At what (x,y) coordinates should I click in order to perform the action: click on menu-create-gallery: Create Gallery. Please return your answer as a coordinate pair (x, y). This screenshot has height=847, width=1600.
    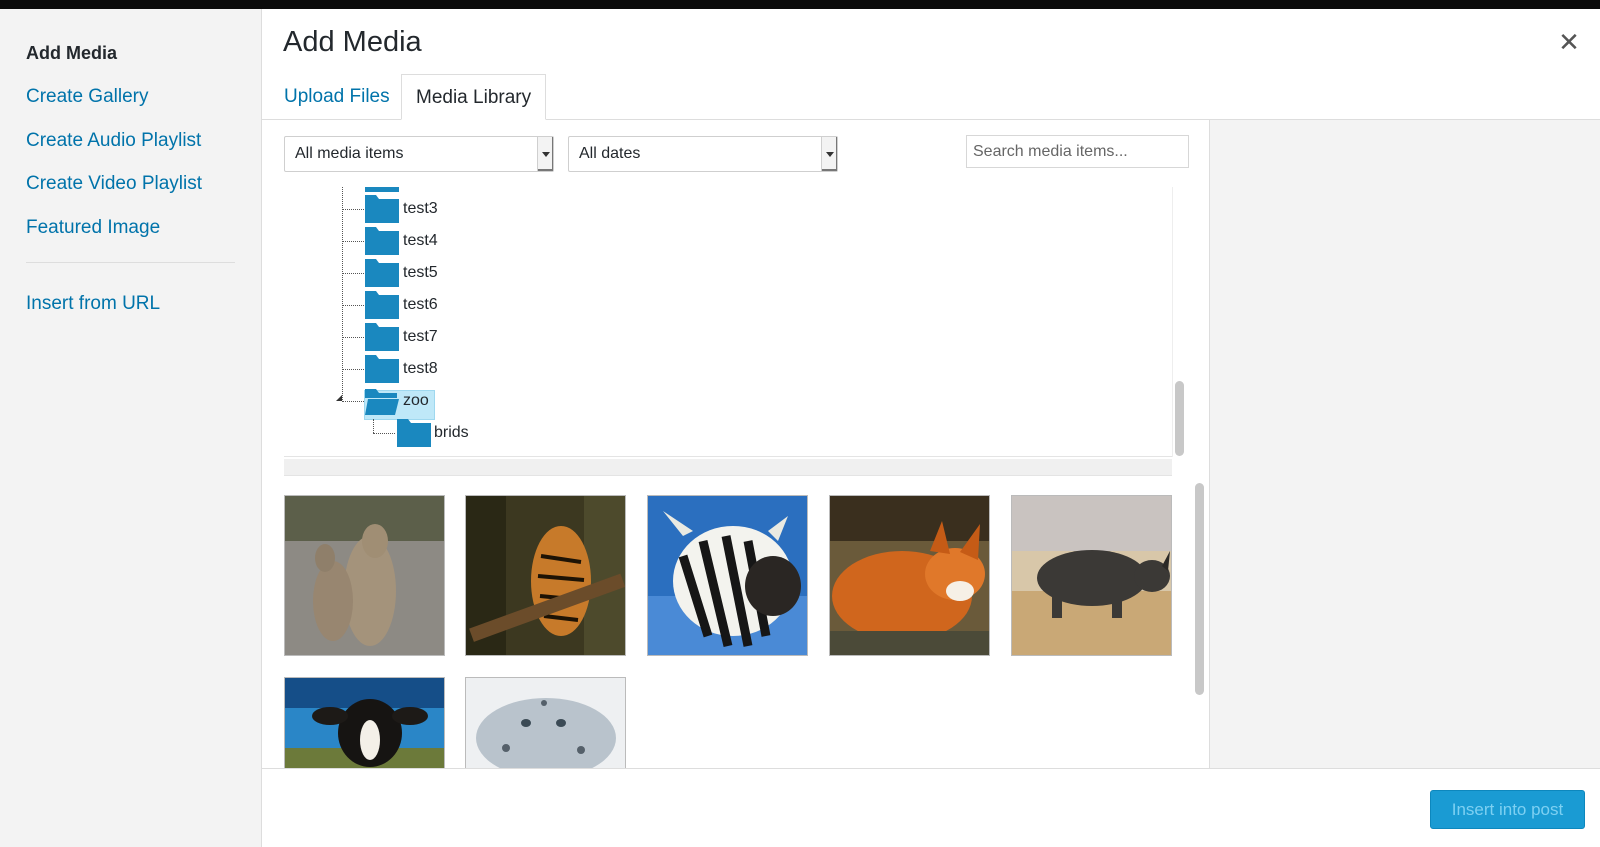
    Looking at the image, I should click on (87, 97).